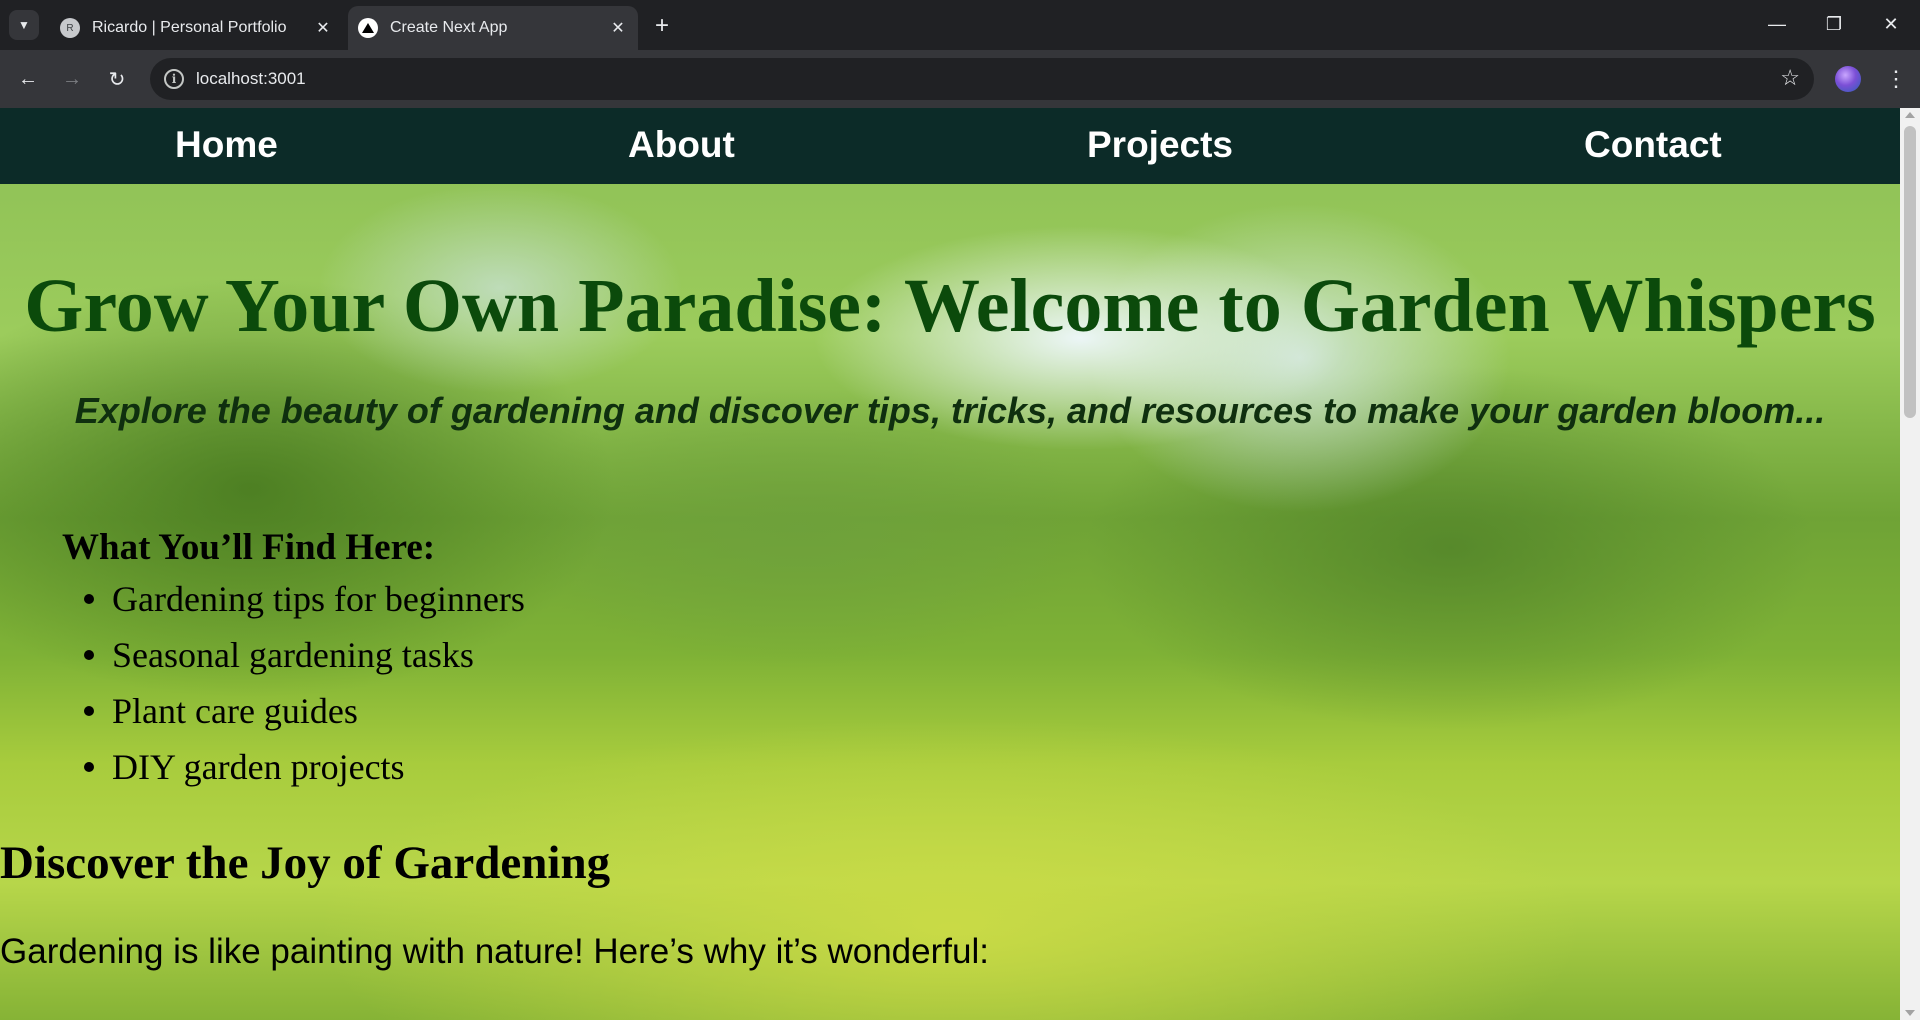 The width and height of the screenshot is (1920, 1020). I want to click on tab-portfolio: R Ricardo | Personal Portfolio ✕, so click(196, 28).